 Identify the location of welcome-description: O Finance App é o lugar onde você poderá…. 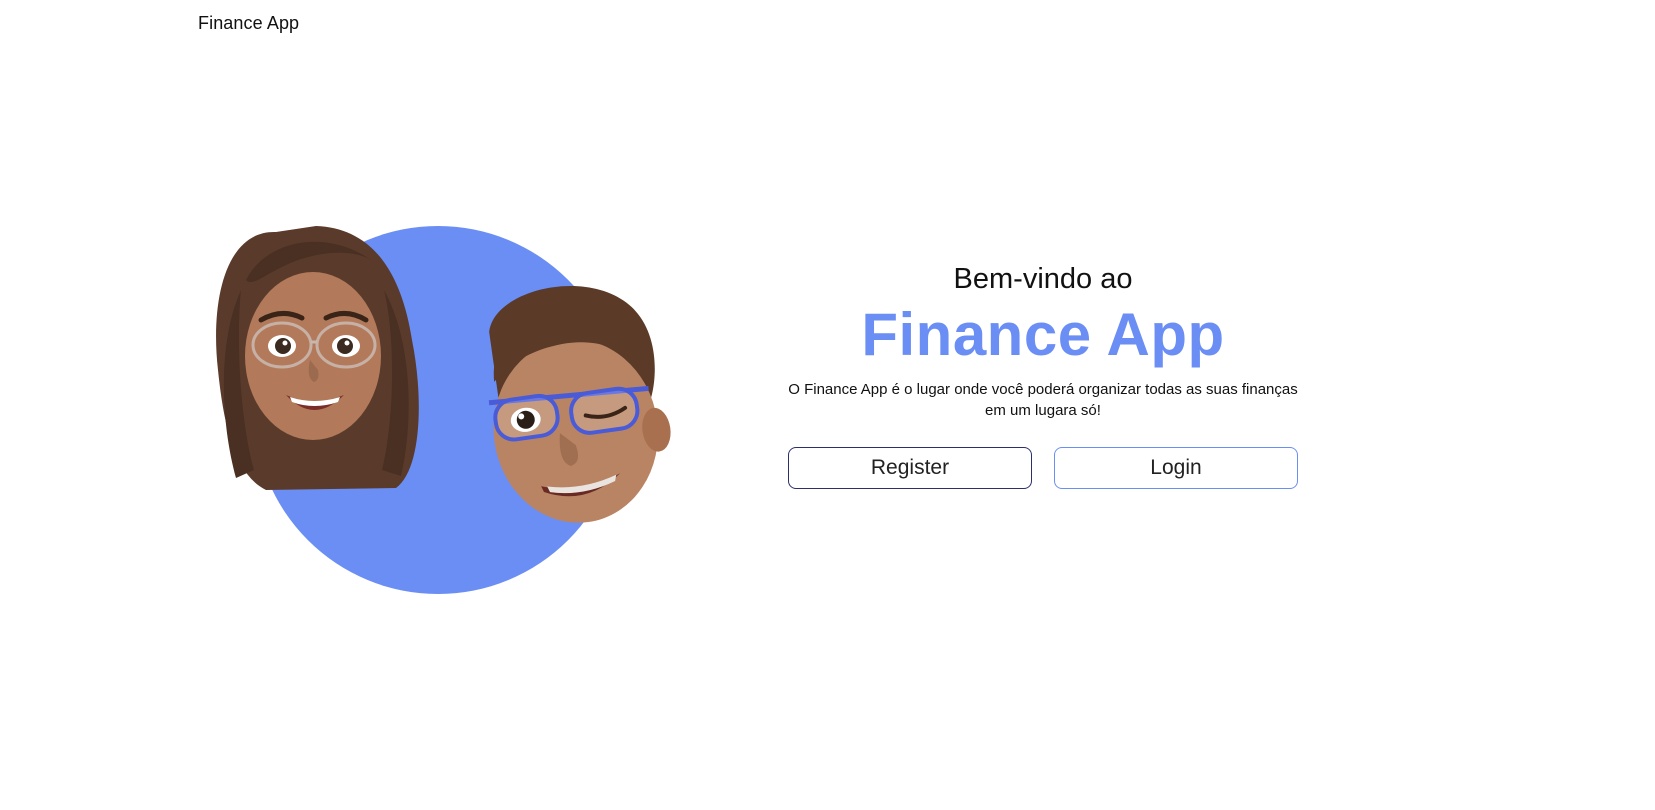
(1043, 399).